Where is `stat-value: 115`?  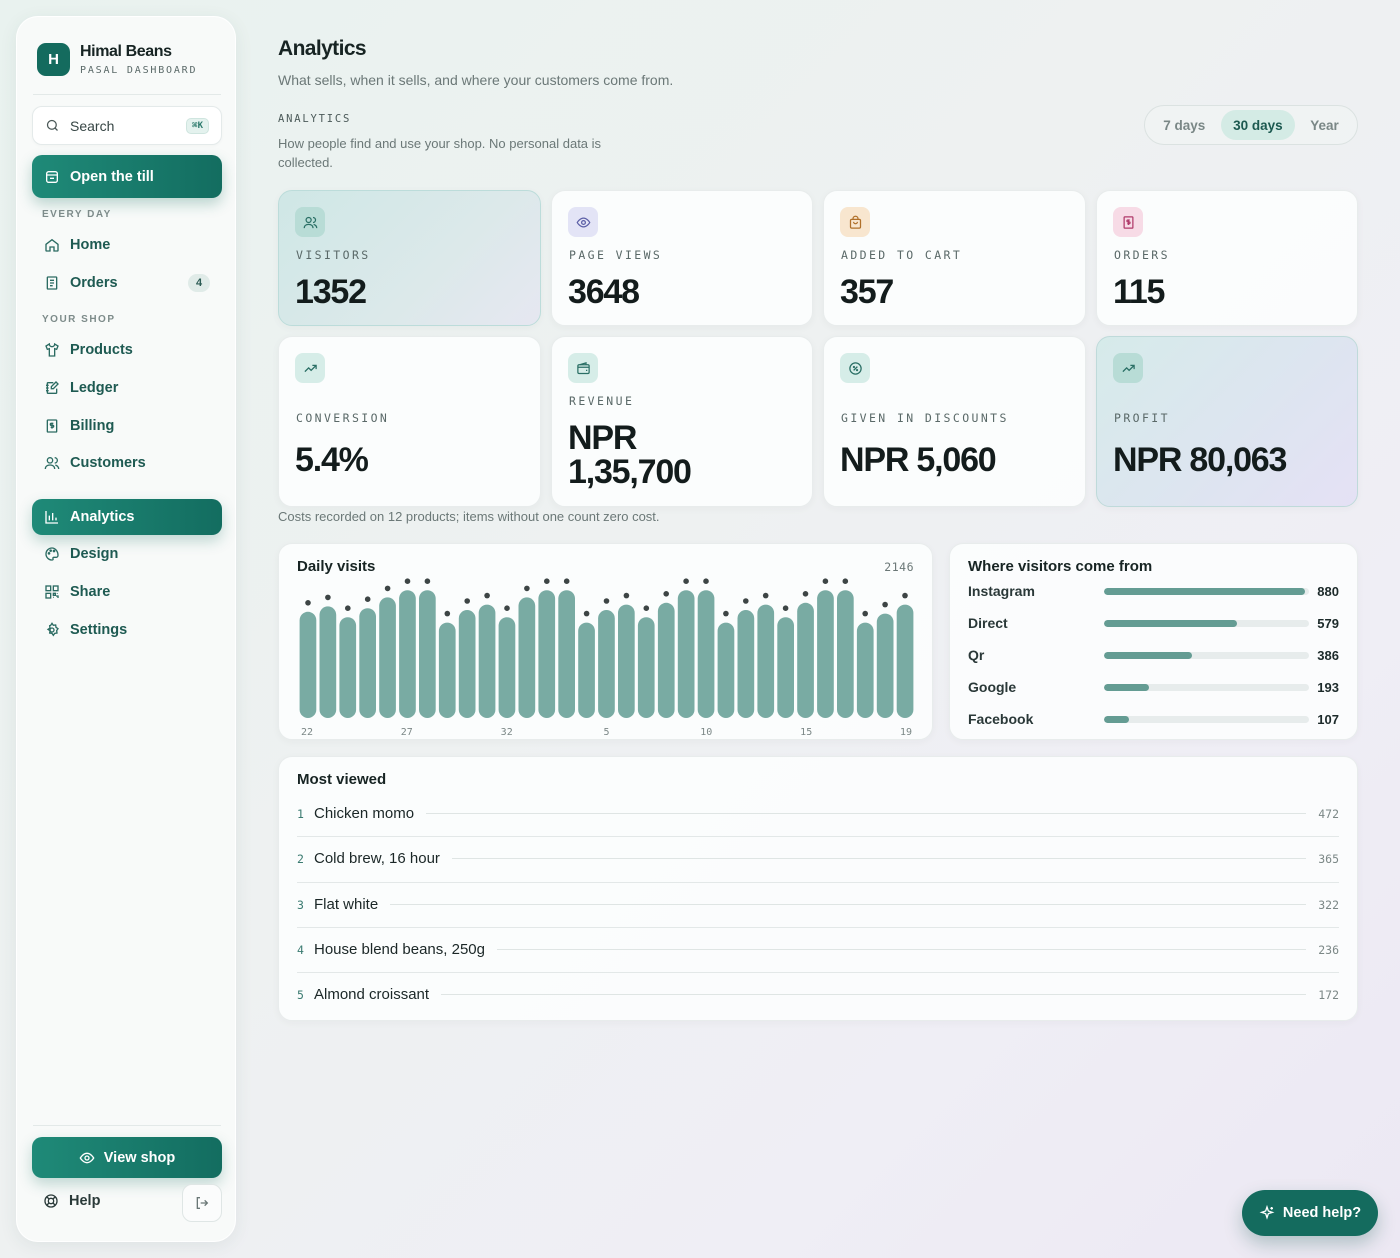
stat-value: 115 is located at coordinates (1139, 292).